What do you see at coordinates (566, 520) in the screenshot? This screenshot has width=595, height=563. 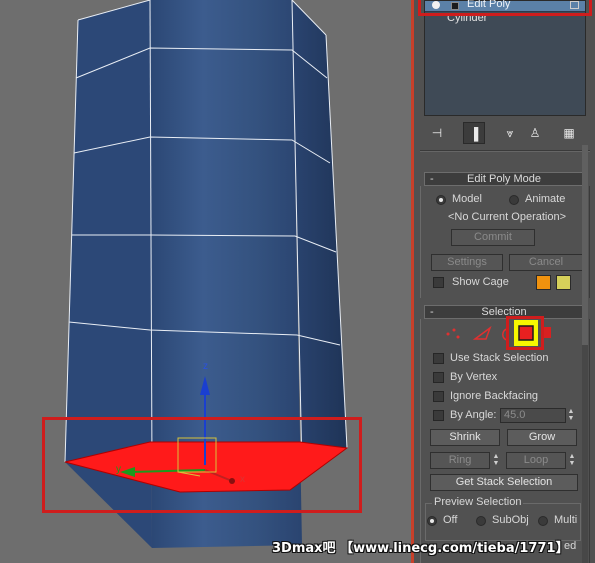 I see `preview-multi-label: Multi` at bounding box center [566, 520].